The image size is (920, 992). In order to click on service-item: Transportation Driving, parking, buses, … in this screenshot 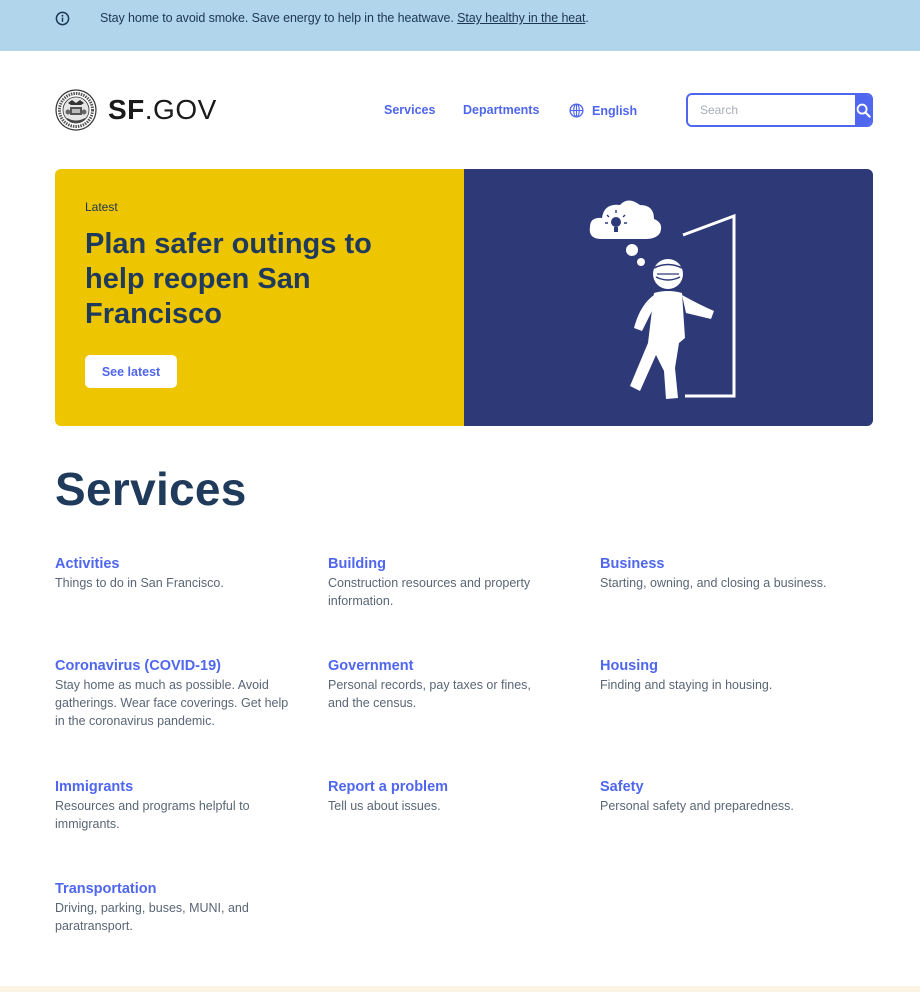, I will do `click(162, 907)`.